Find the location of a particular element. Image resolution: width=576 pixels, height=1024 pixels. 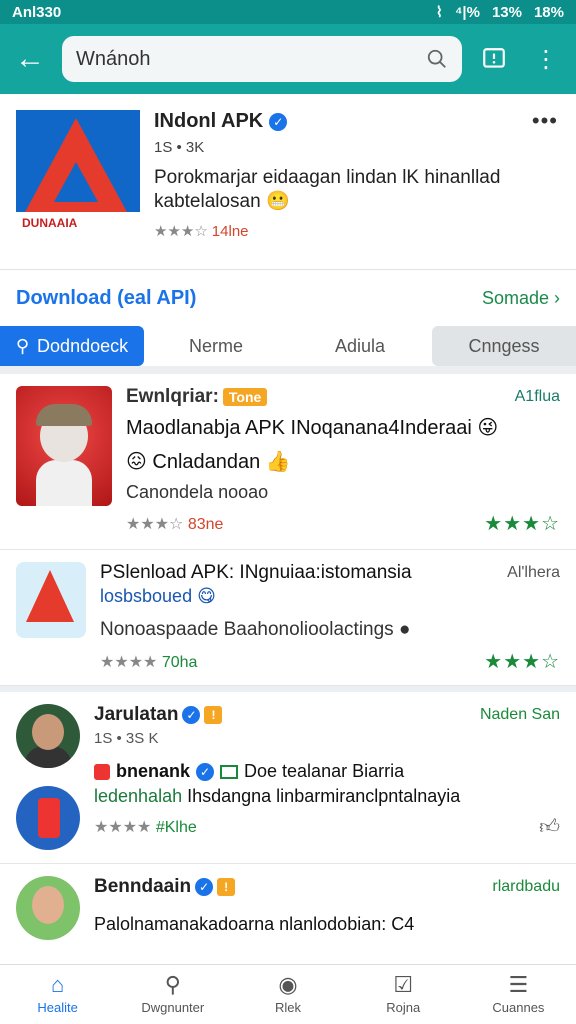

rating-row: ★★★☆ 83ne ★★★☆ is located at coordinates (343, 524).